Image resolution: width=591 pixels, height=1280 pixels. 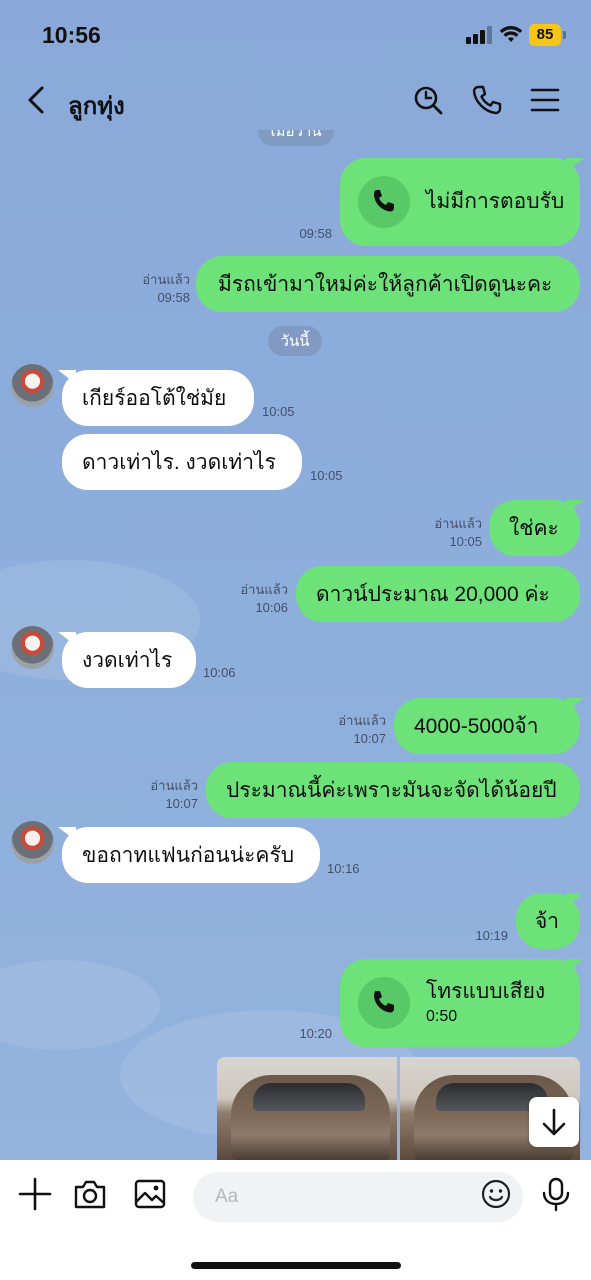 I want to click on status-bar: 10:56 85, so click(x=295, y=35).